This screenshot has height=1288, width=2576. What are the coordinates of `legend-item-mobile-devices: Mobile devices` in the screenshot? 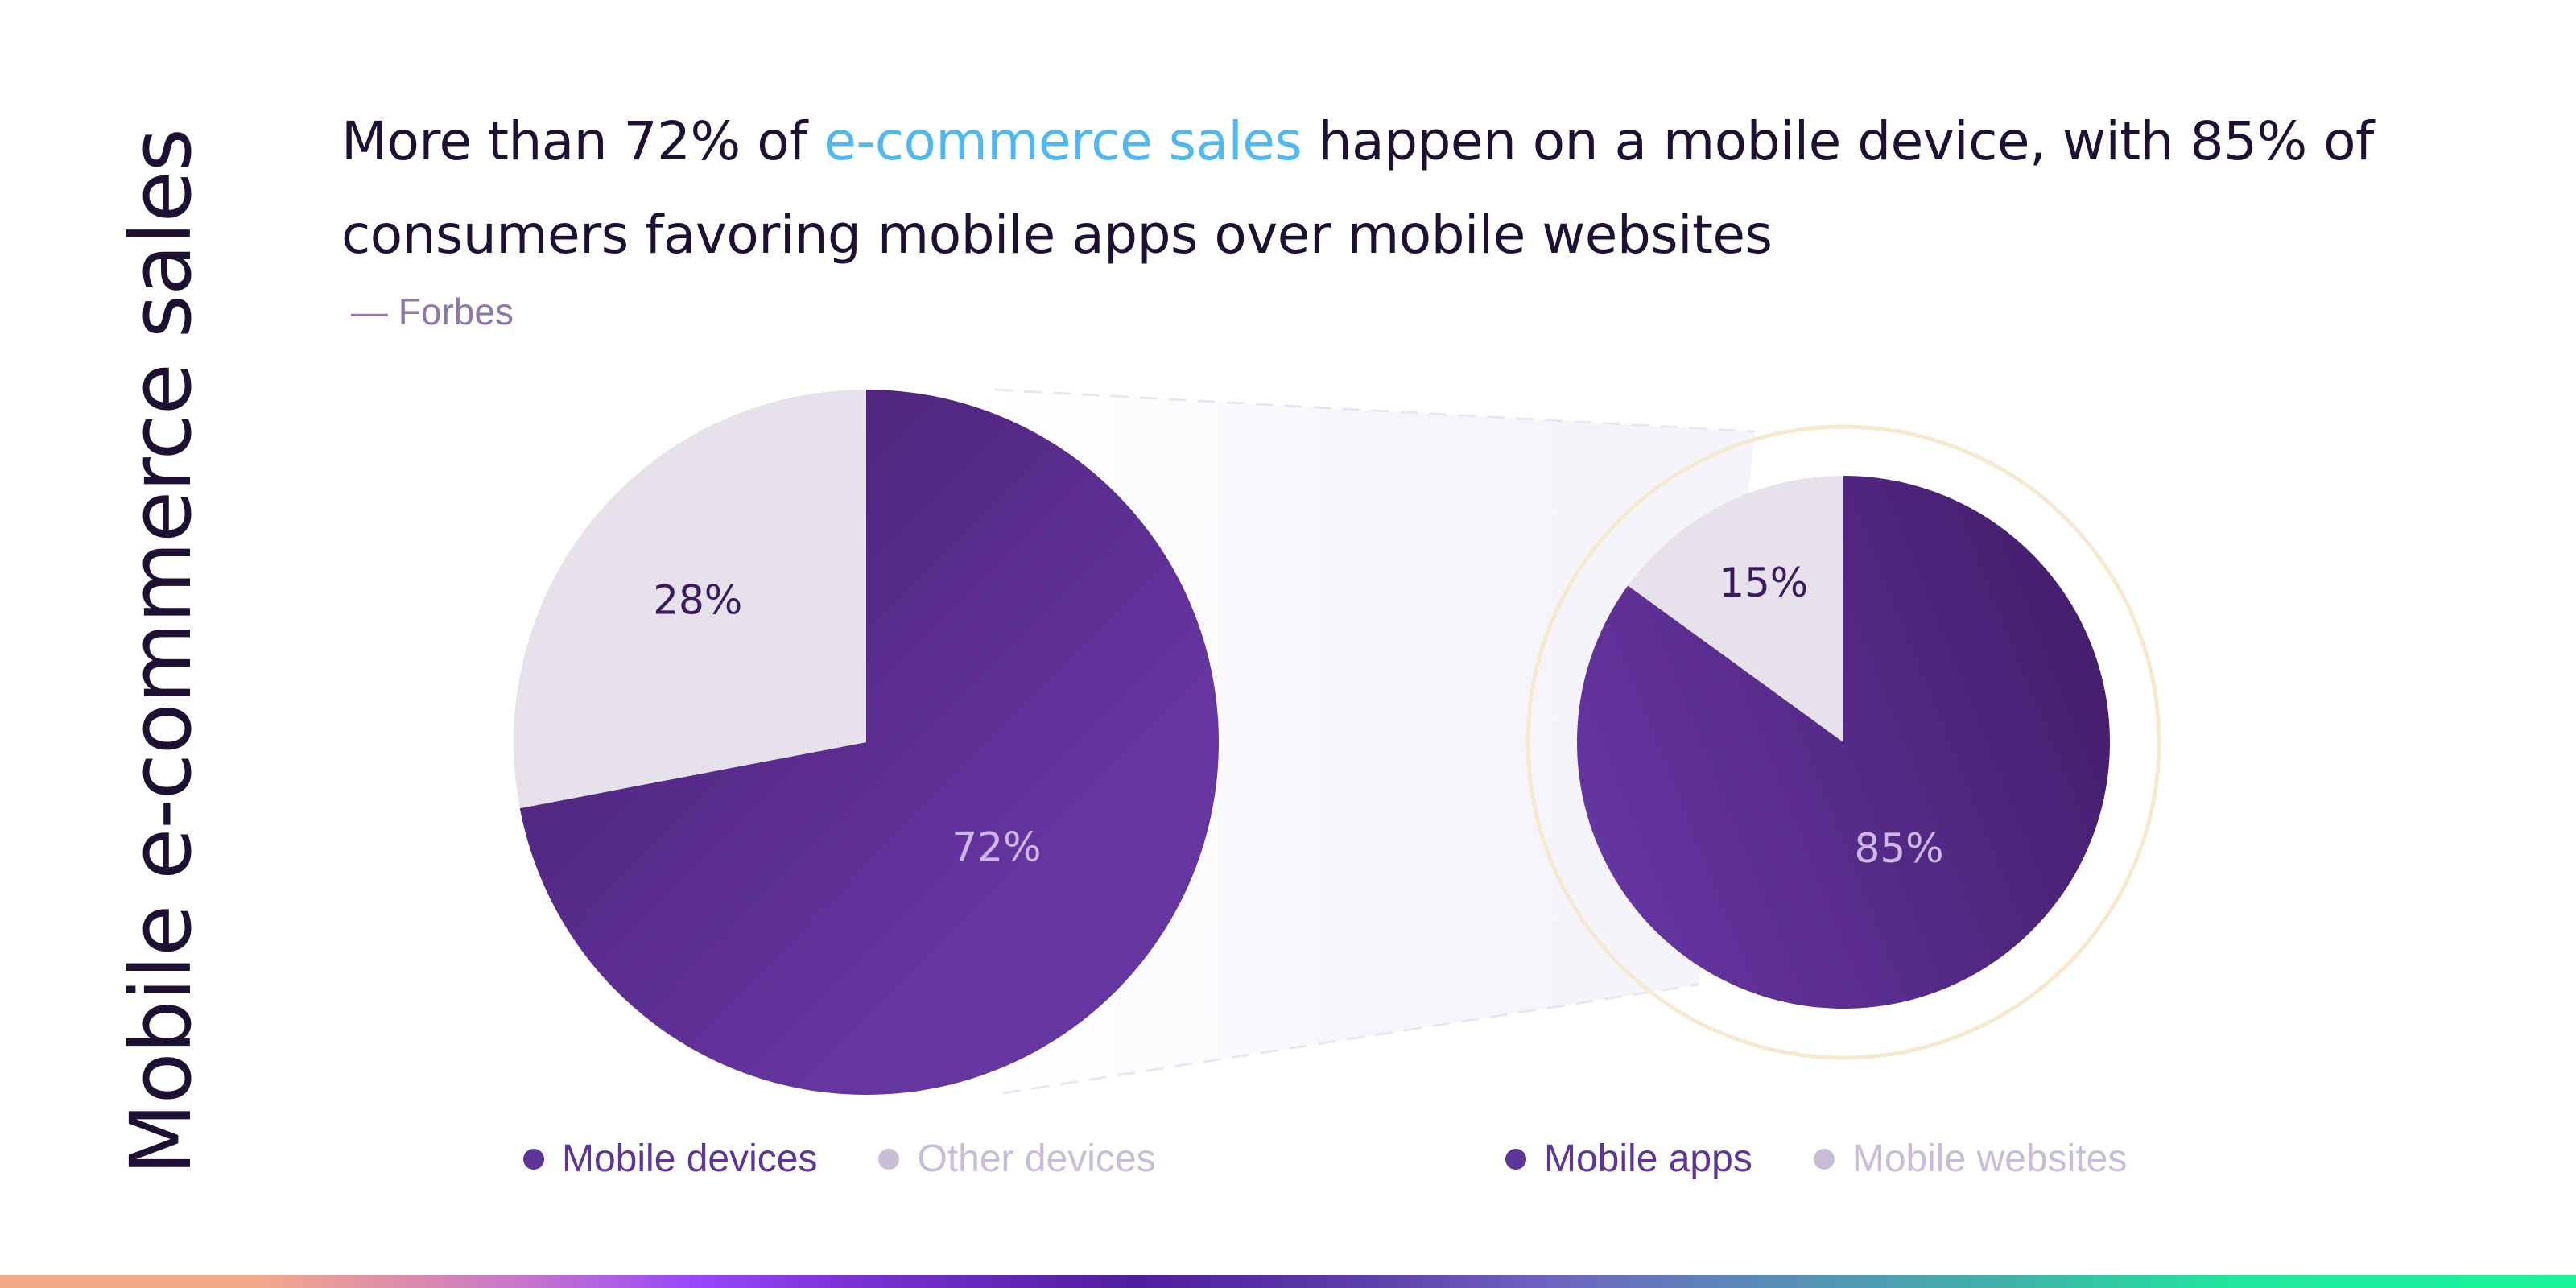 It's located at (670, 1159).